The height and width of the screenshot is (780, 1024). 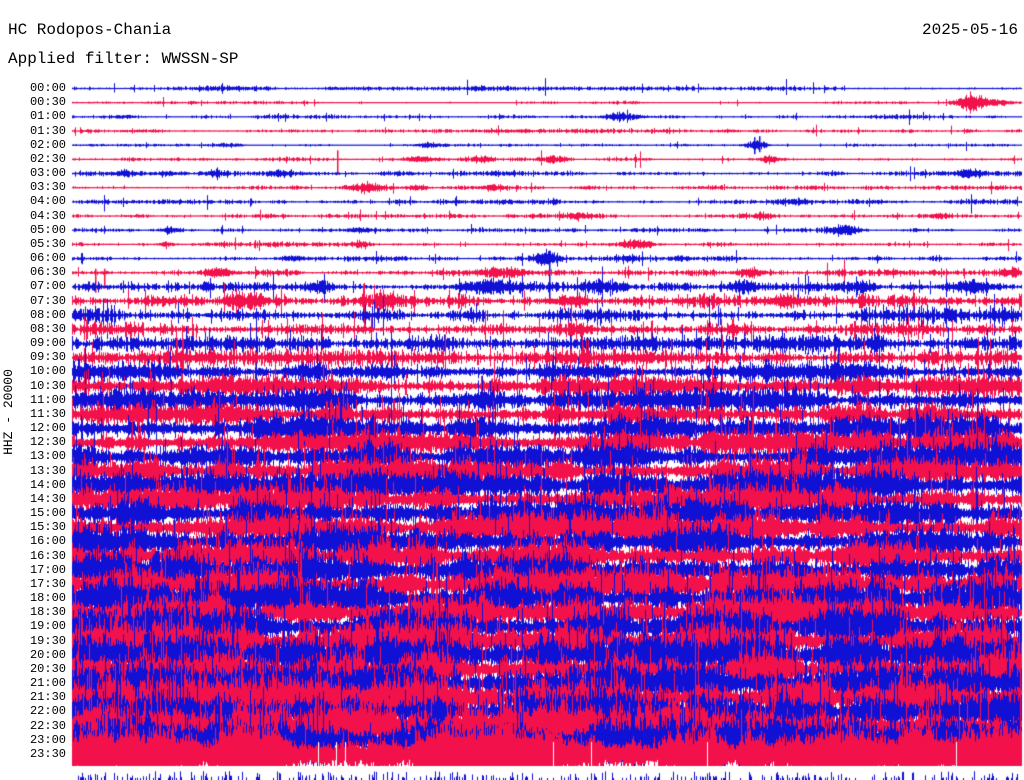 I want to click on time-label-17:30: 17:30, so click(x=47, y=583).